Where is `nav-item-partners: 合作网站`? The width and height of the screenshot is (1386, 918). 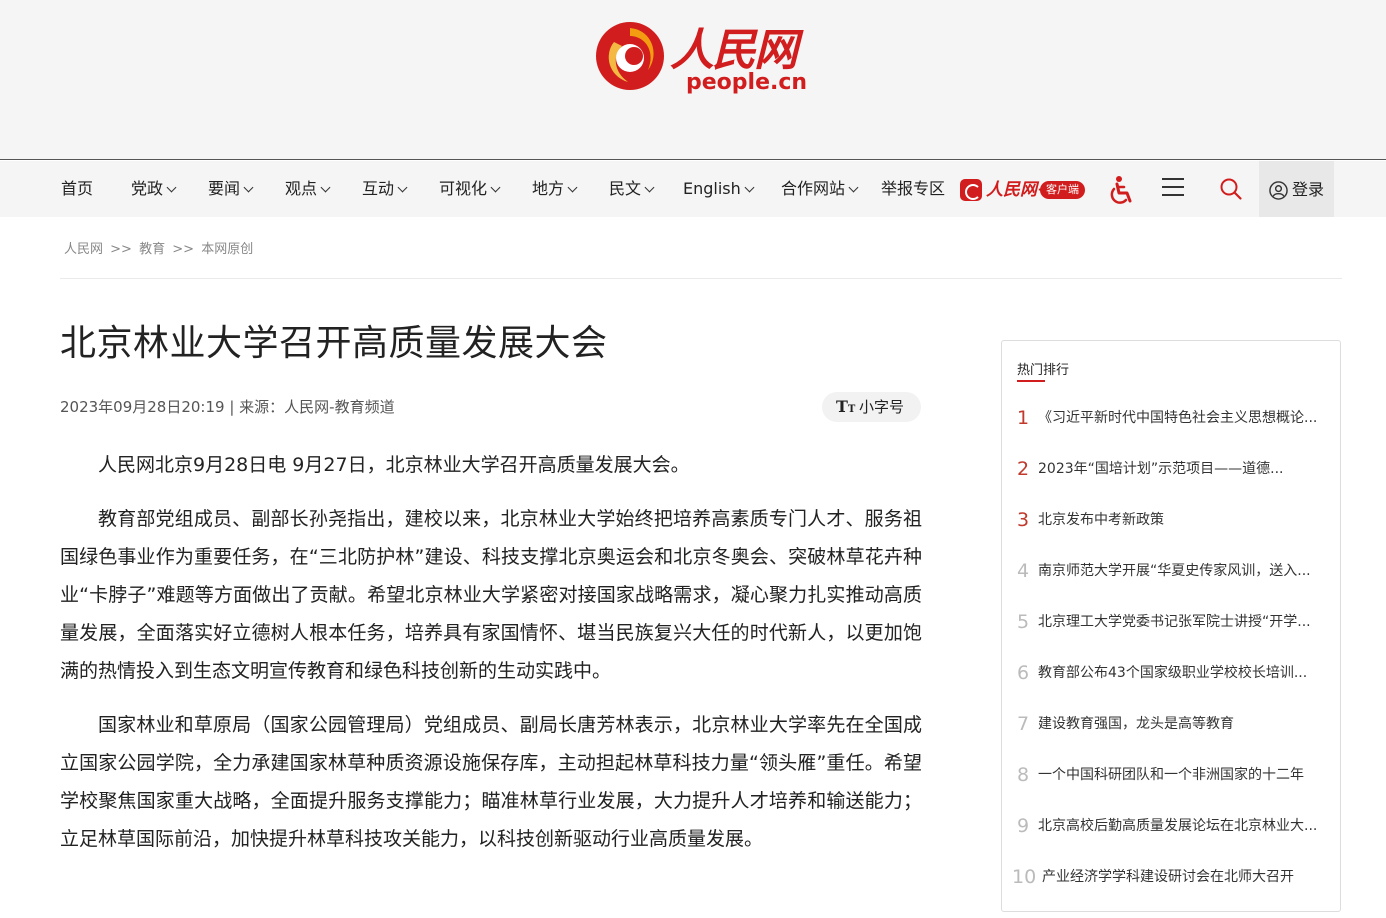
nav-item-partners: 合作网站 is located at coordinates (820, 189).